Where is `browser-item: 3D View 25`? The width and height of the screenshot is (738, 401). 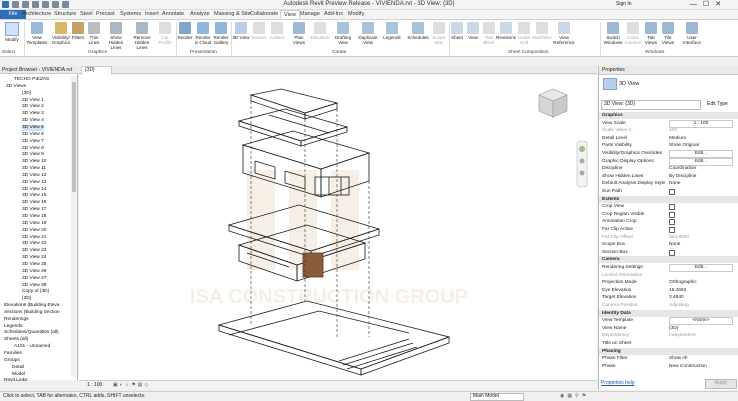
browser-item: 3D View 25 is located at coordinates (34, 265).